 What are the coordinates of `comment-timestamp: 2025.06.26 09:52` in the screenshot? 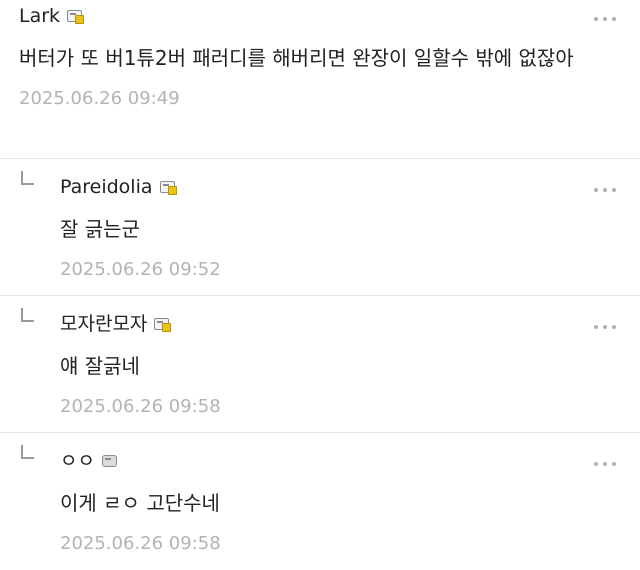 It's located at (140, 269).